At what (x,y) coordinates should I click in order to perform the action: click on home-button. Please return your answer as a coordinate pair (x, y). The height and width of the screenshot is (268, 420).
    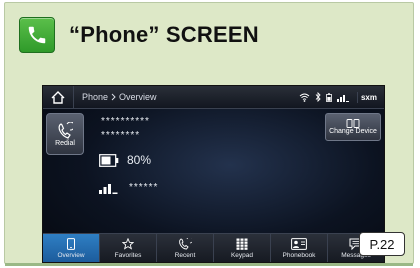
    Looking at the image, I should click on (58, 97).